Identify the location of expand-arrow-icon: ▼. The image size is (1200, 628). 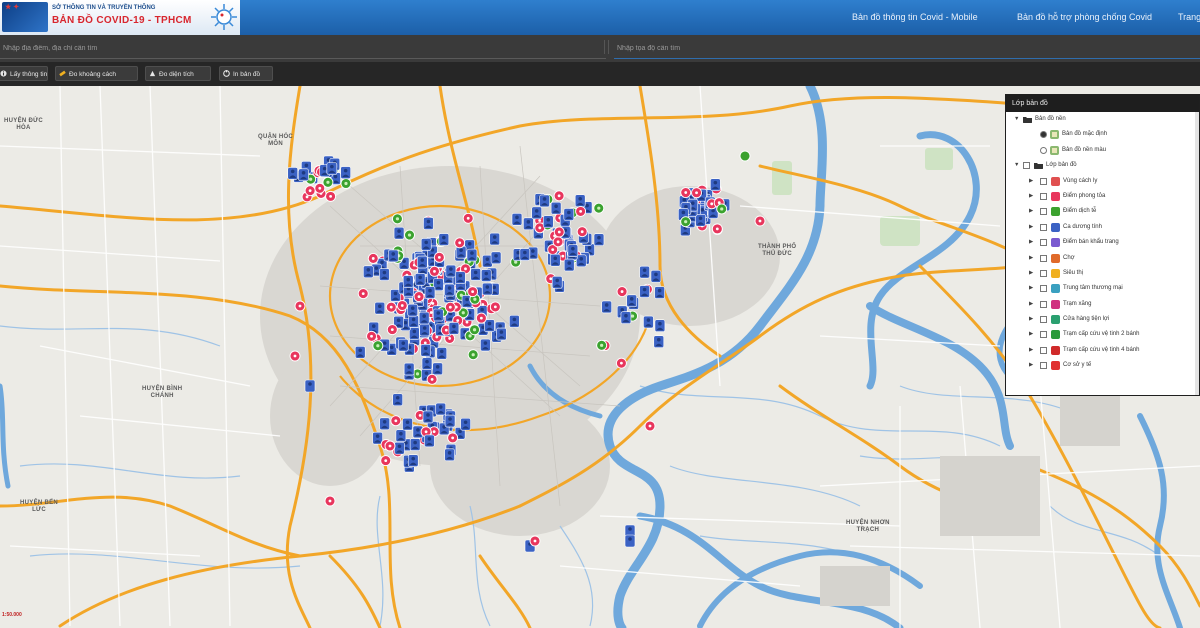
(1016, 165).